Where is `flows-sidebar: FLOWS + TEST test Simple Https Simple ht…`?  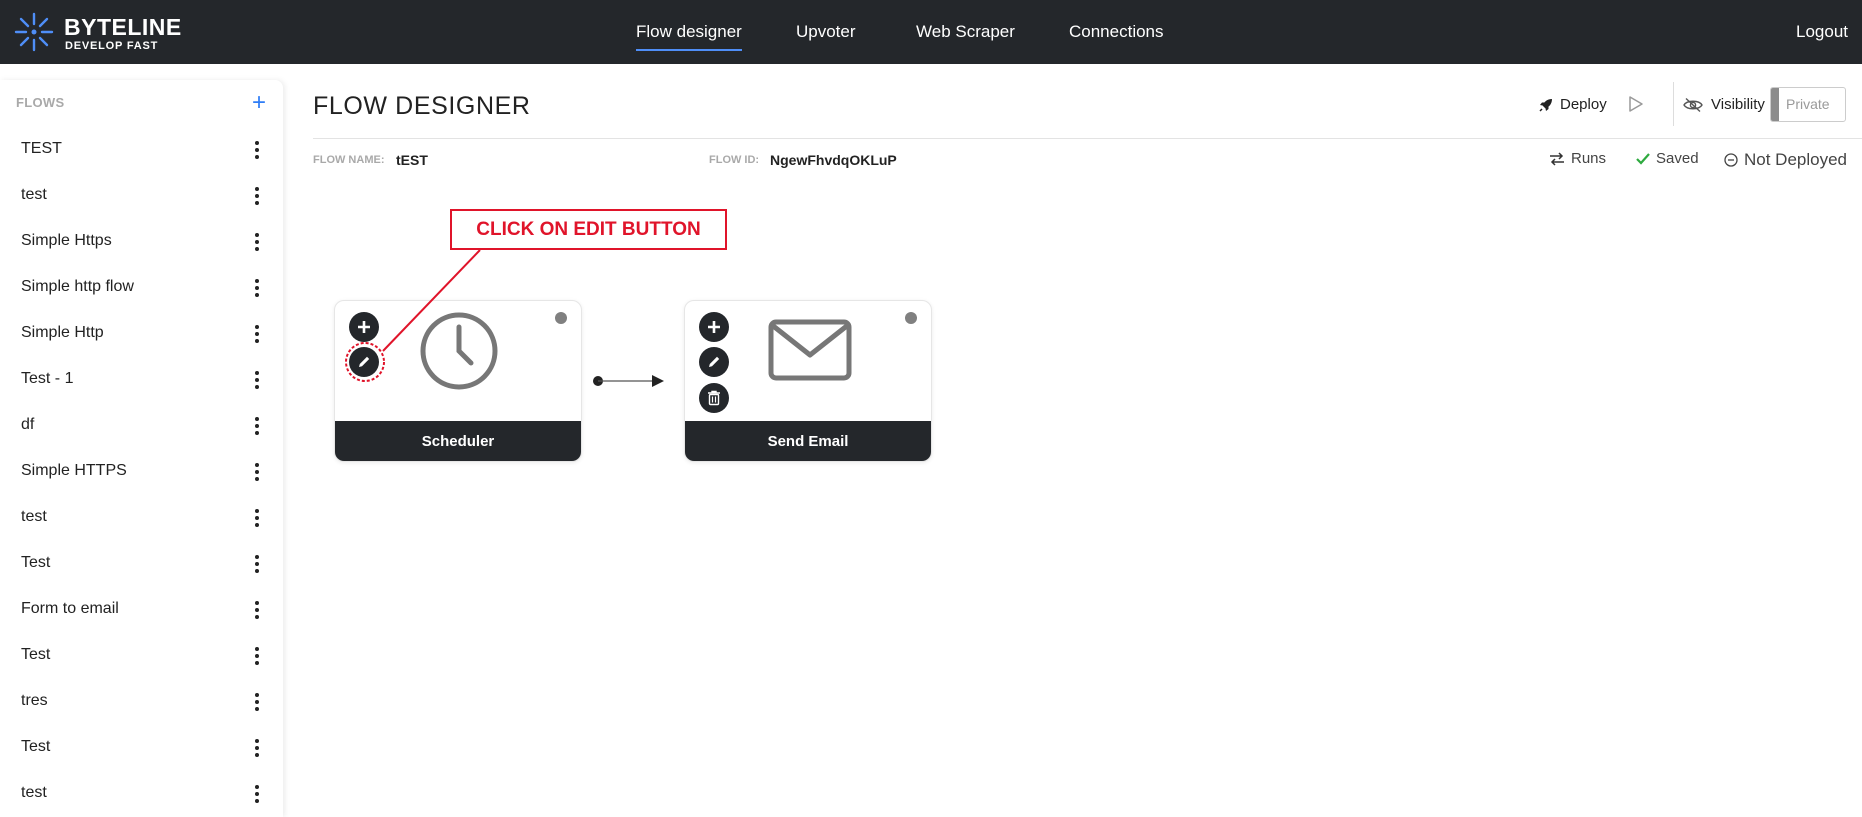
flows-sidebar: FLOWS + TEST test Simple Https Simple ht… is located at coordinates (141, 448).